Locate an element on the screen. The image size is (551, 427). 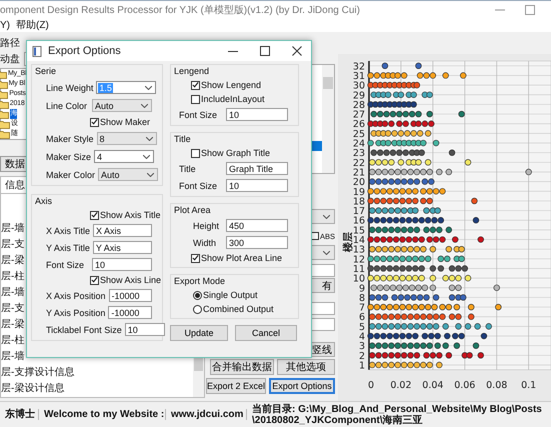
field-label: Y Axis Position is located at coordinates (75, 313).